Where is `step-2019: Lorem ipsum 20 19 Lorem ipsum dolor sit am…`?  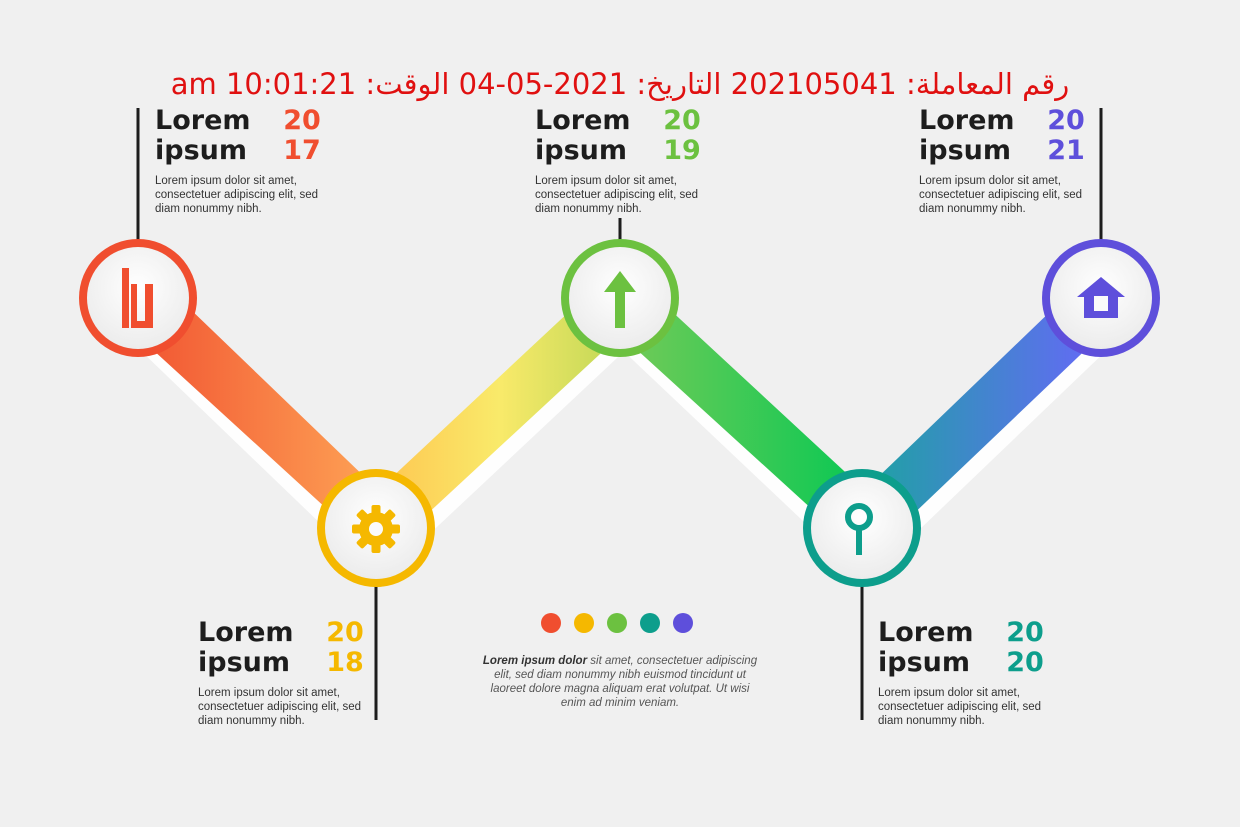
step-2019: Lorem ipsum 20 19 Lorem ipsum dolor sit am… is located at coordinates (645, 161).